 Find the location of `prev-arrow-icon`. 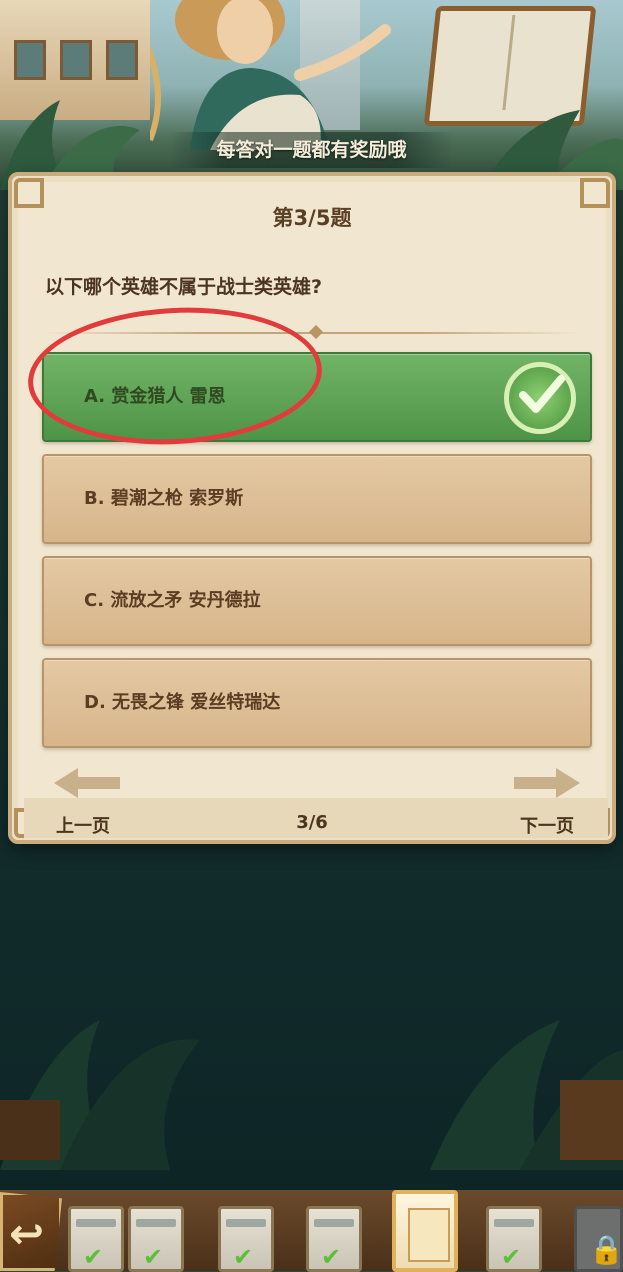

prev-arrow-icon is located at coordinates (87, 783).